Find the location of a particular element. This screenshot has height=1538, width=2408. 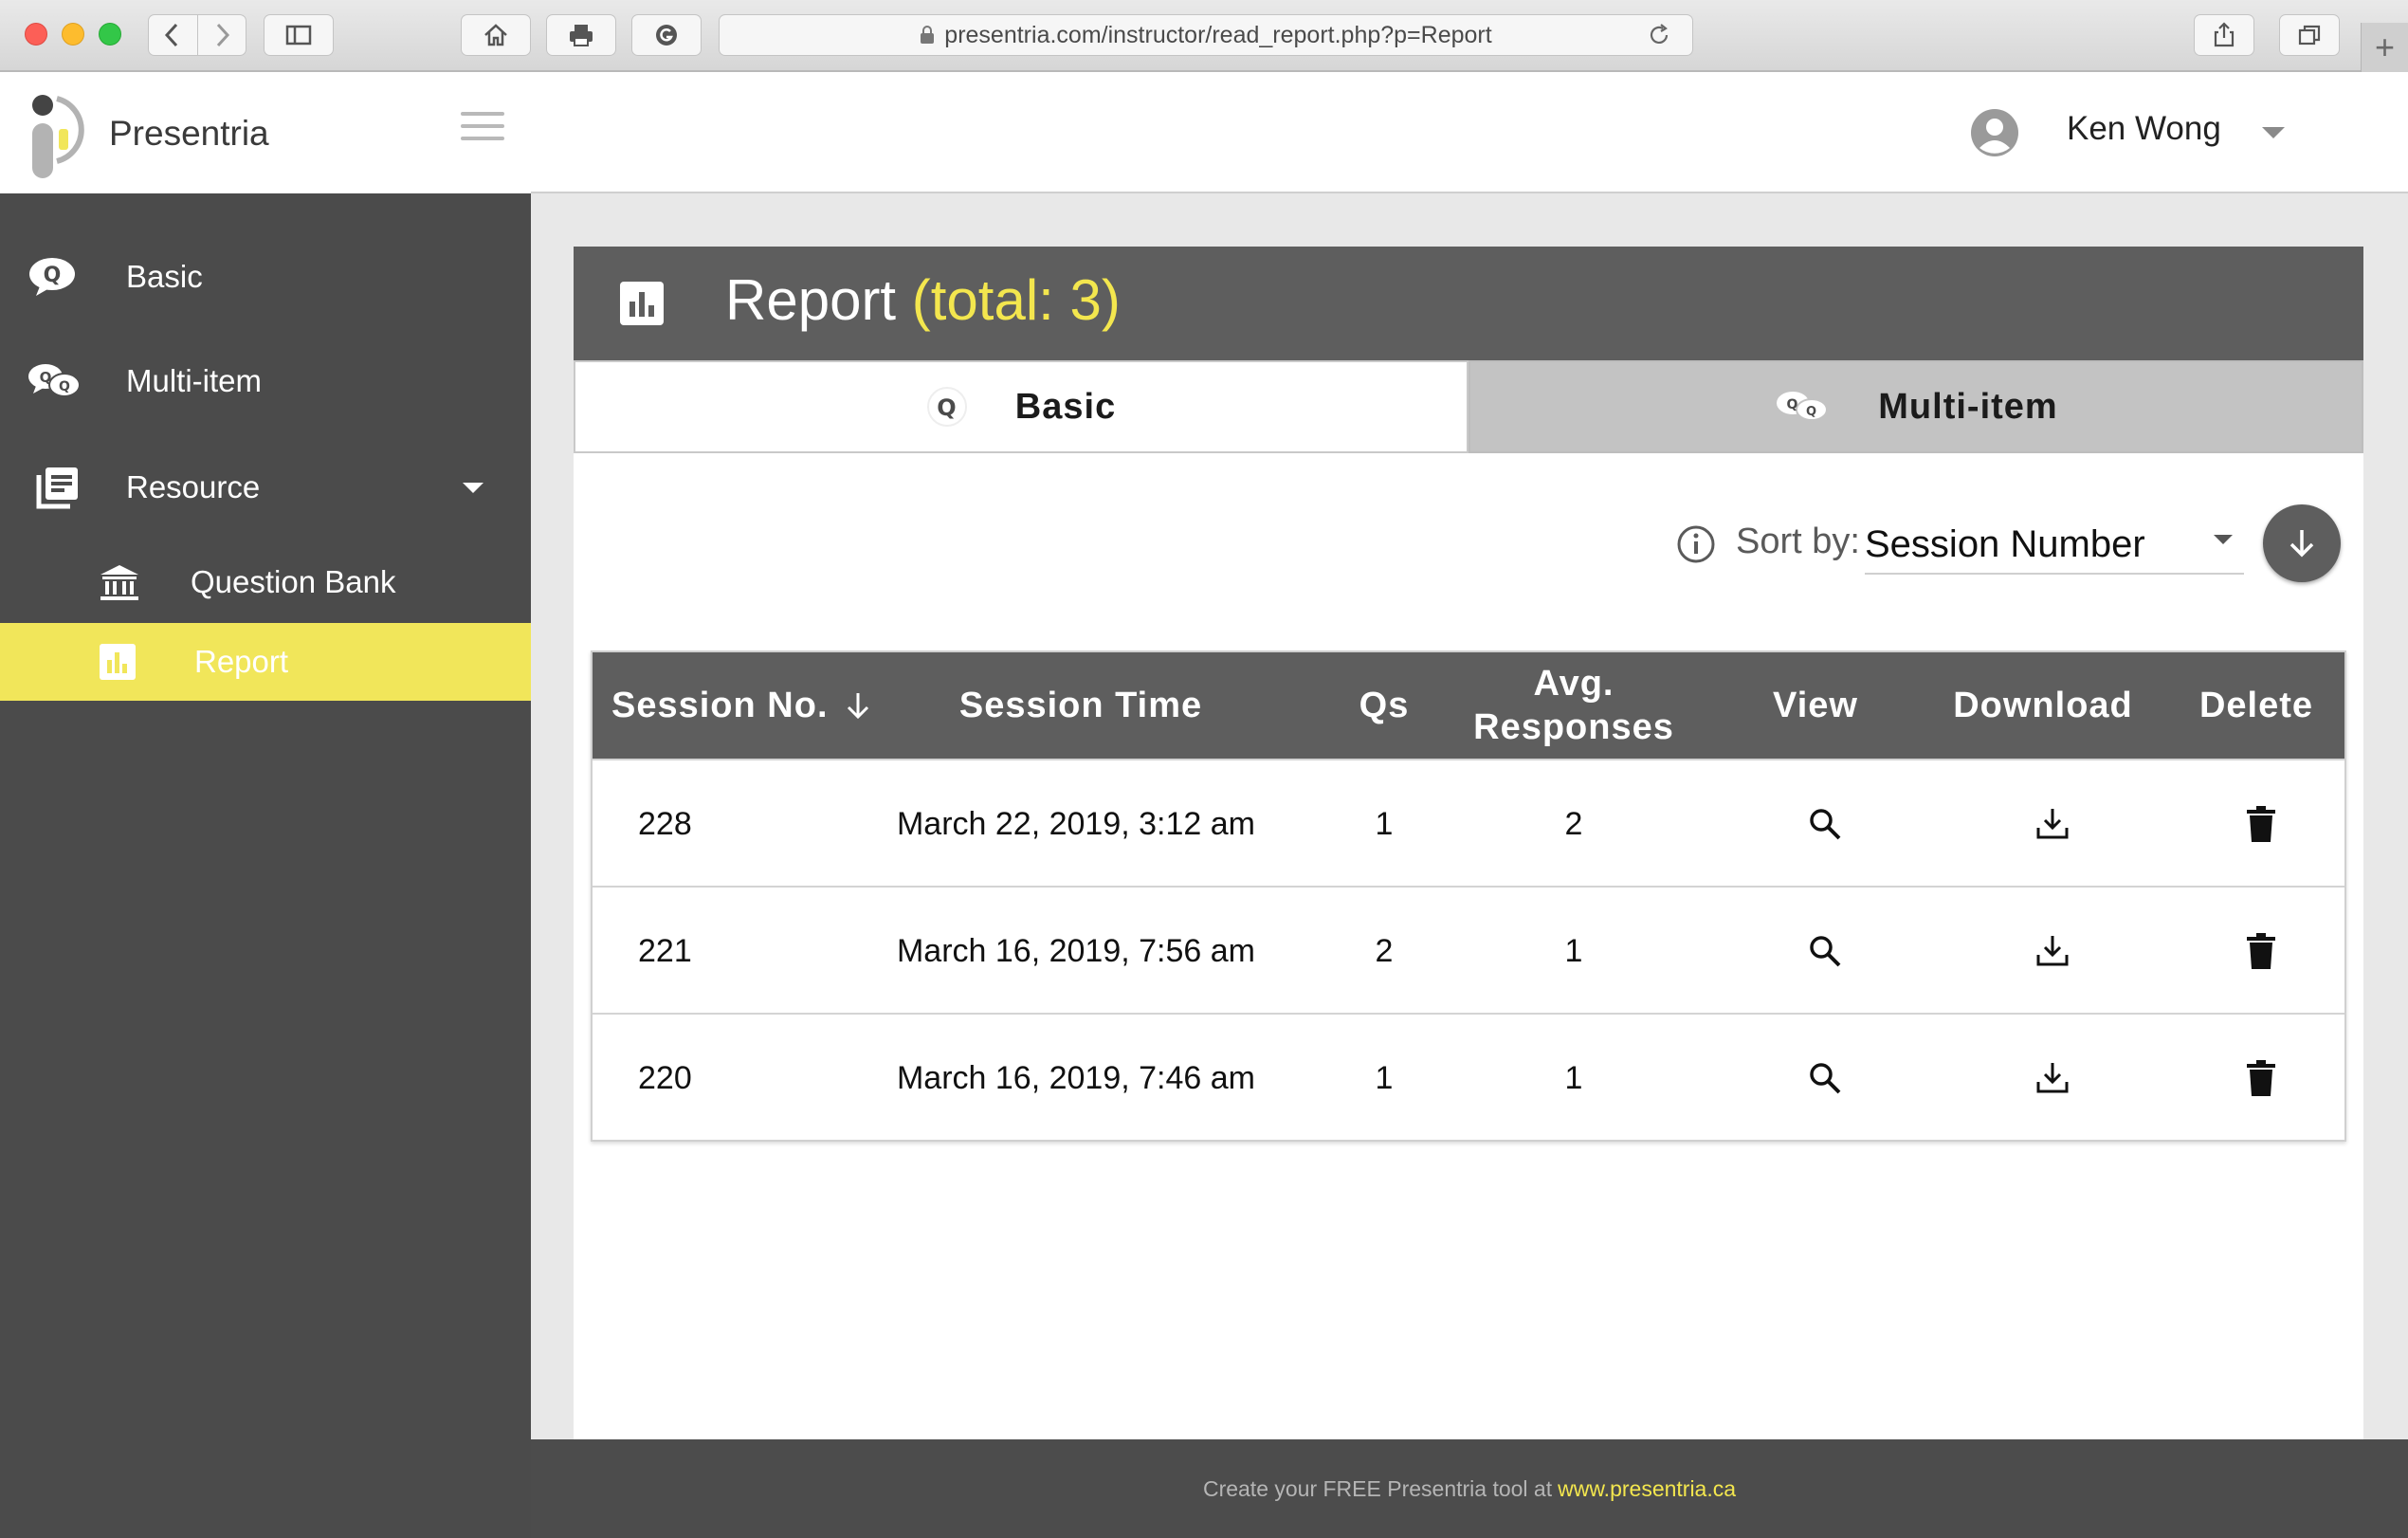

menu-toggle-button is located at coordinates (482, 128).